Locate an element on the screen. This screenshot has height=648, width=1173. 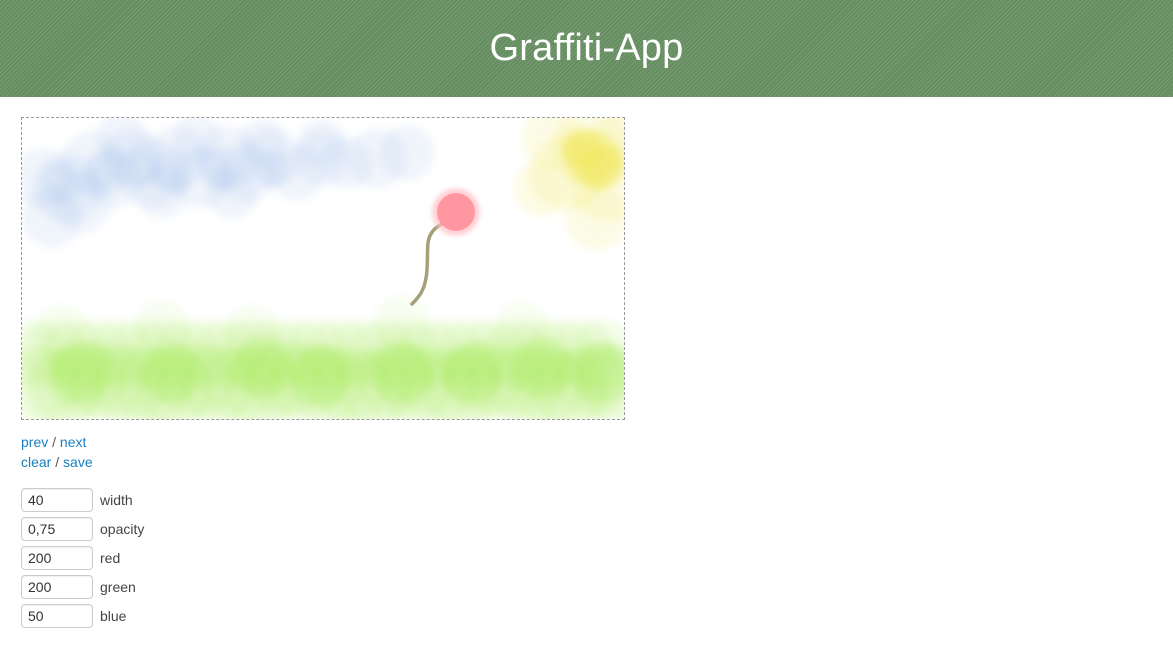
balloon-string is located at coordinates (427, 264).